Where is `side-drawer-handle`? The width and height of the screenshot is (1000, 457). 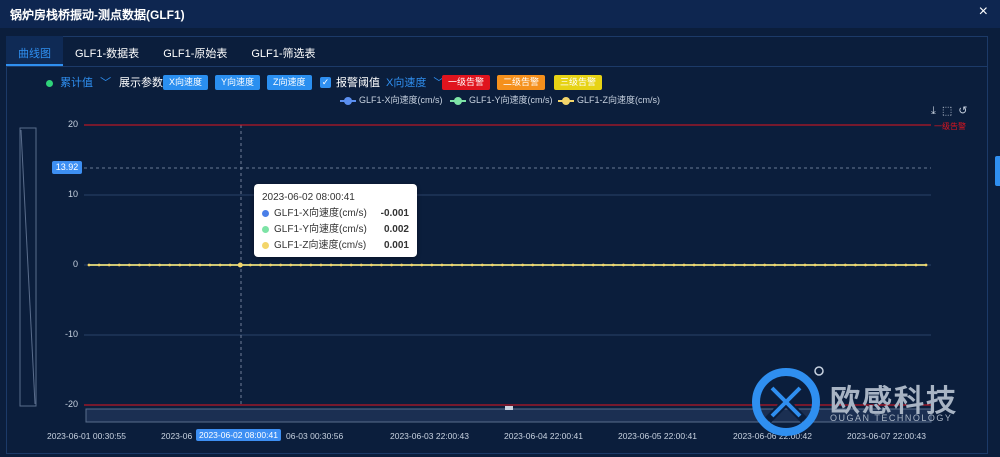 side-drawer-handle is located at coordinates (997, 171).